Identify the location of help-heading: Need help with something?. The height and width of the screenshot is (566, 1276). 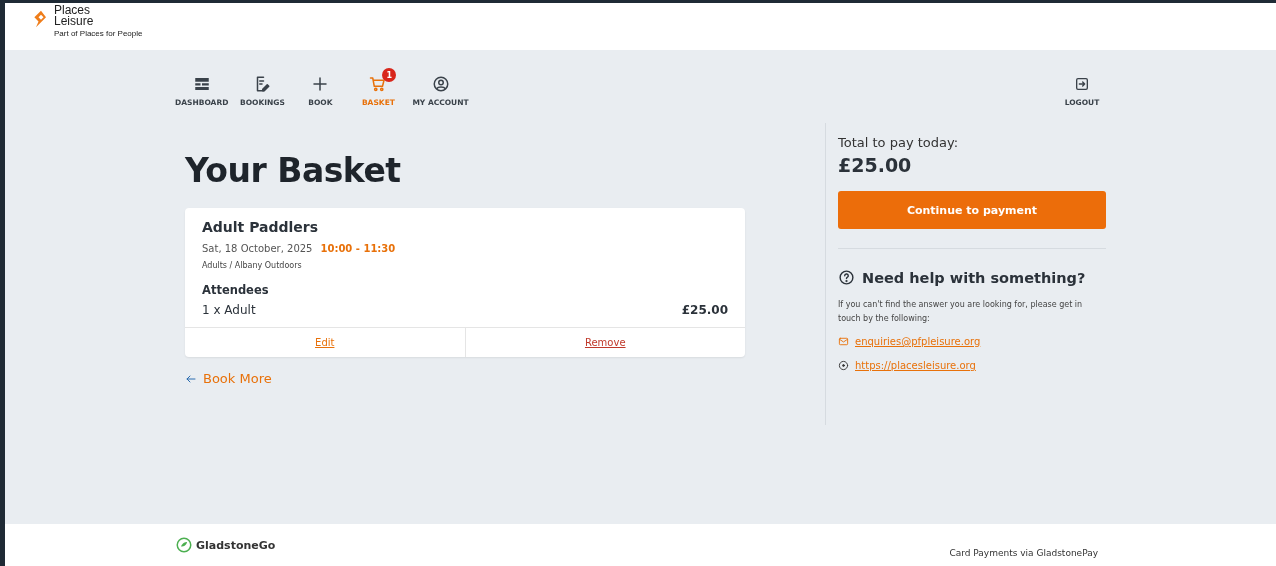
(974, 277).